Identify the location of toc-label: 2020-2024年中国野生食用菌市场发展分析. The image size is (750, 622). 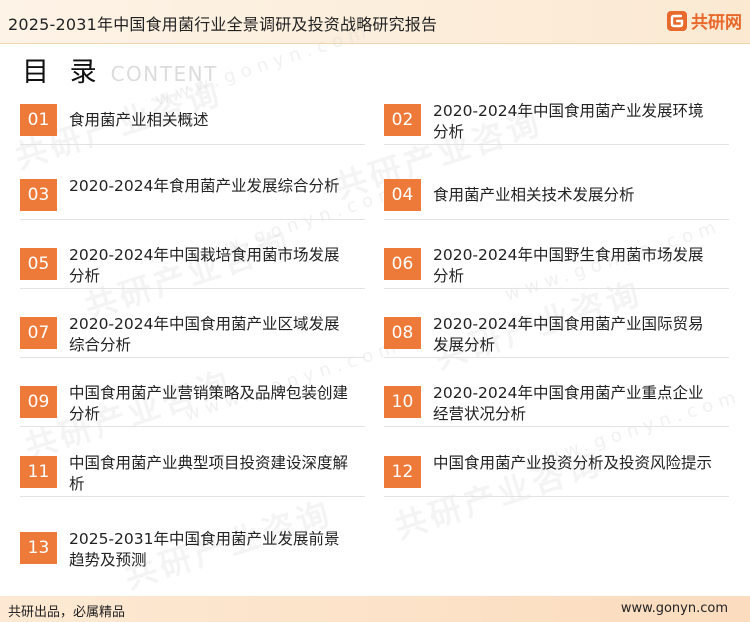
(568, 265).